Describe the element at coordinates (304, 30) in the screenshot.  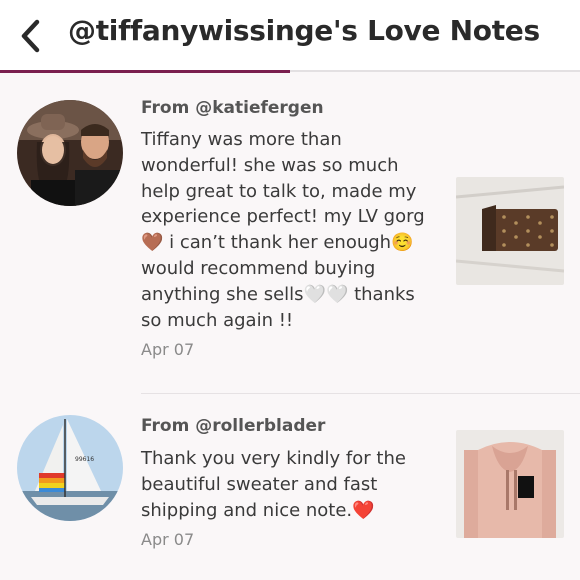
I see `page-title: @tiffanywissinge's Love Notes` at that location.